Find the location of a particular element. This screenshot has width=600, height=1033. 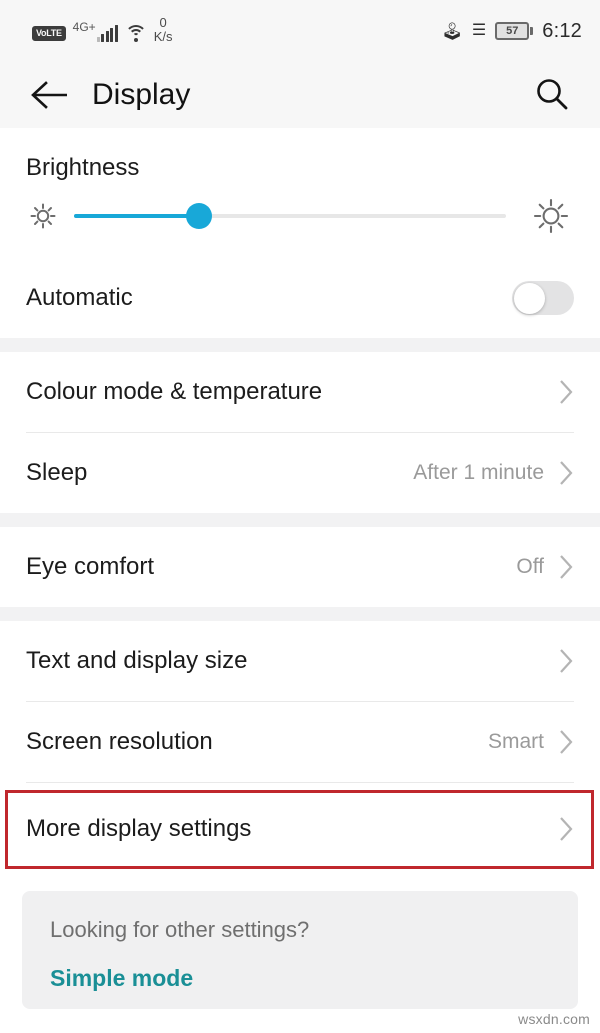

app-bar: Display is located at coordinates (300, 95).